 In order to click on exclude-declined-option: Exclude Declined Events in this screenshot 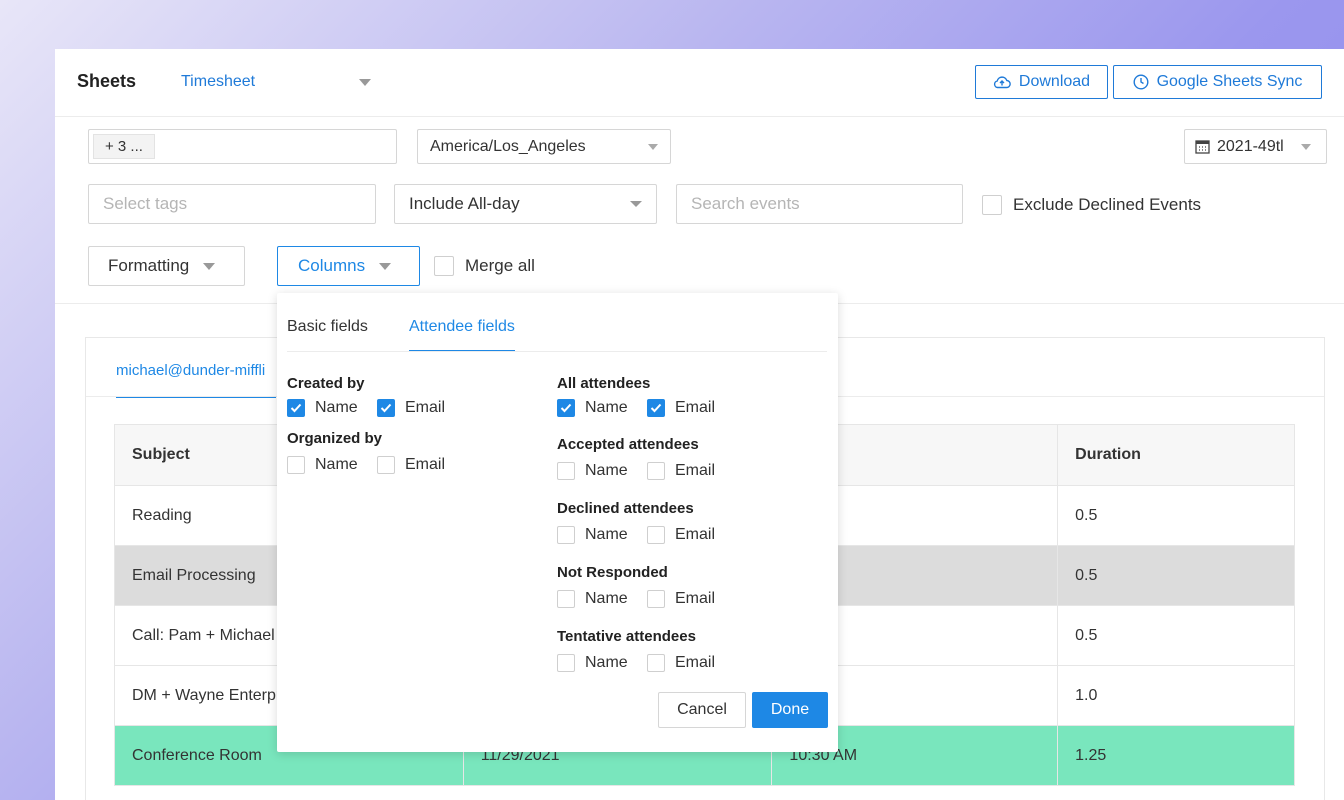, I will do `click(1091, 205)`.